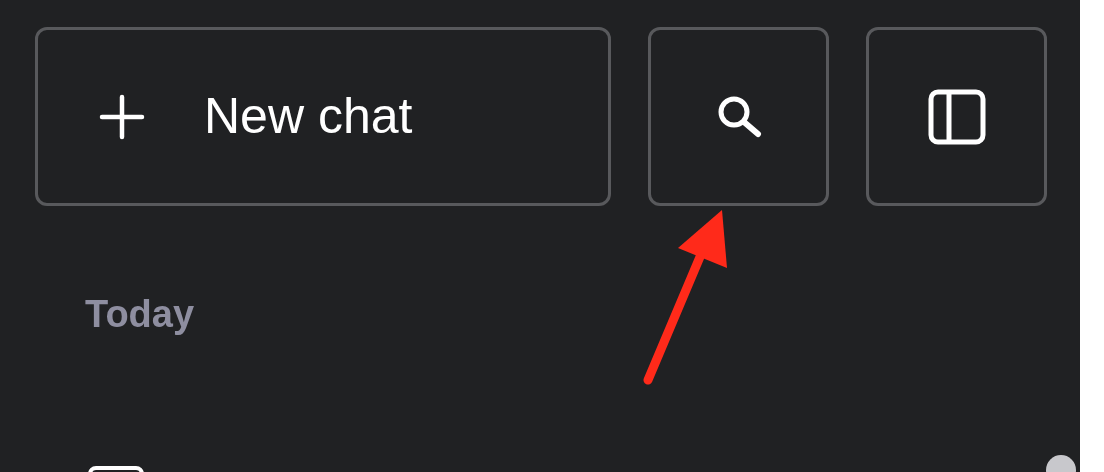 The width and height of the screenshot is (1104, 472). I want to click on chat-icon, so click(116, 469).